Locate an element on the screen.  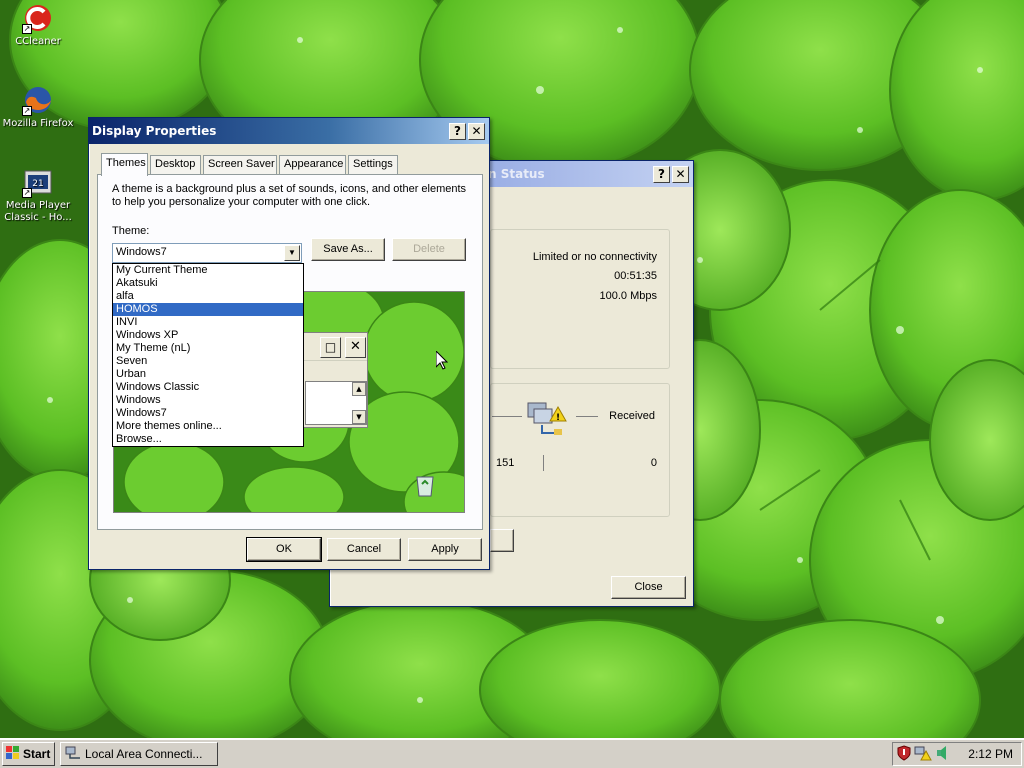
theme-label: Theme: is located at coordinates (131, 231).